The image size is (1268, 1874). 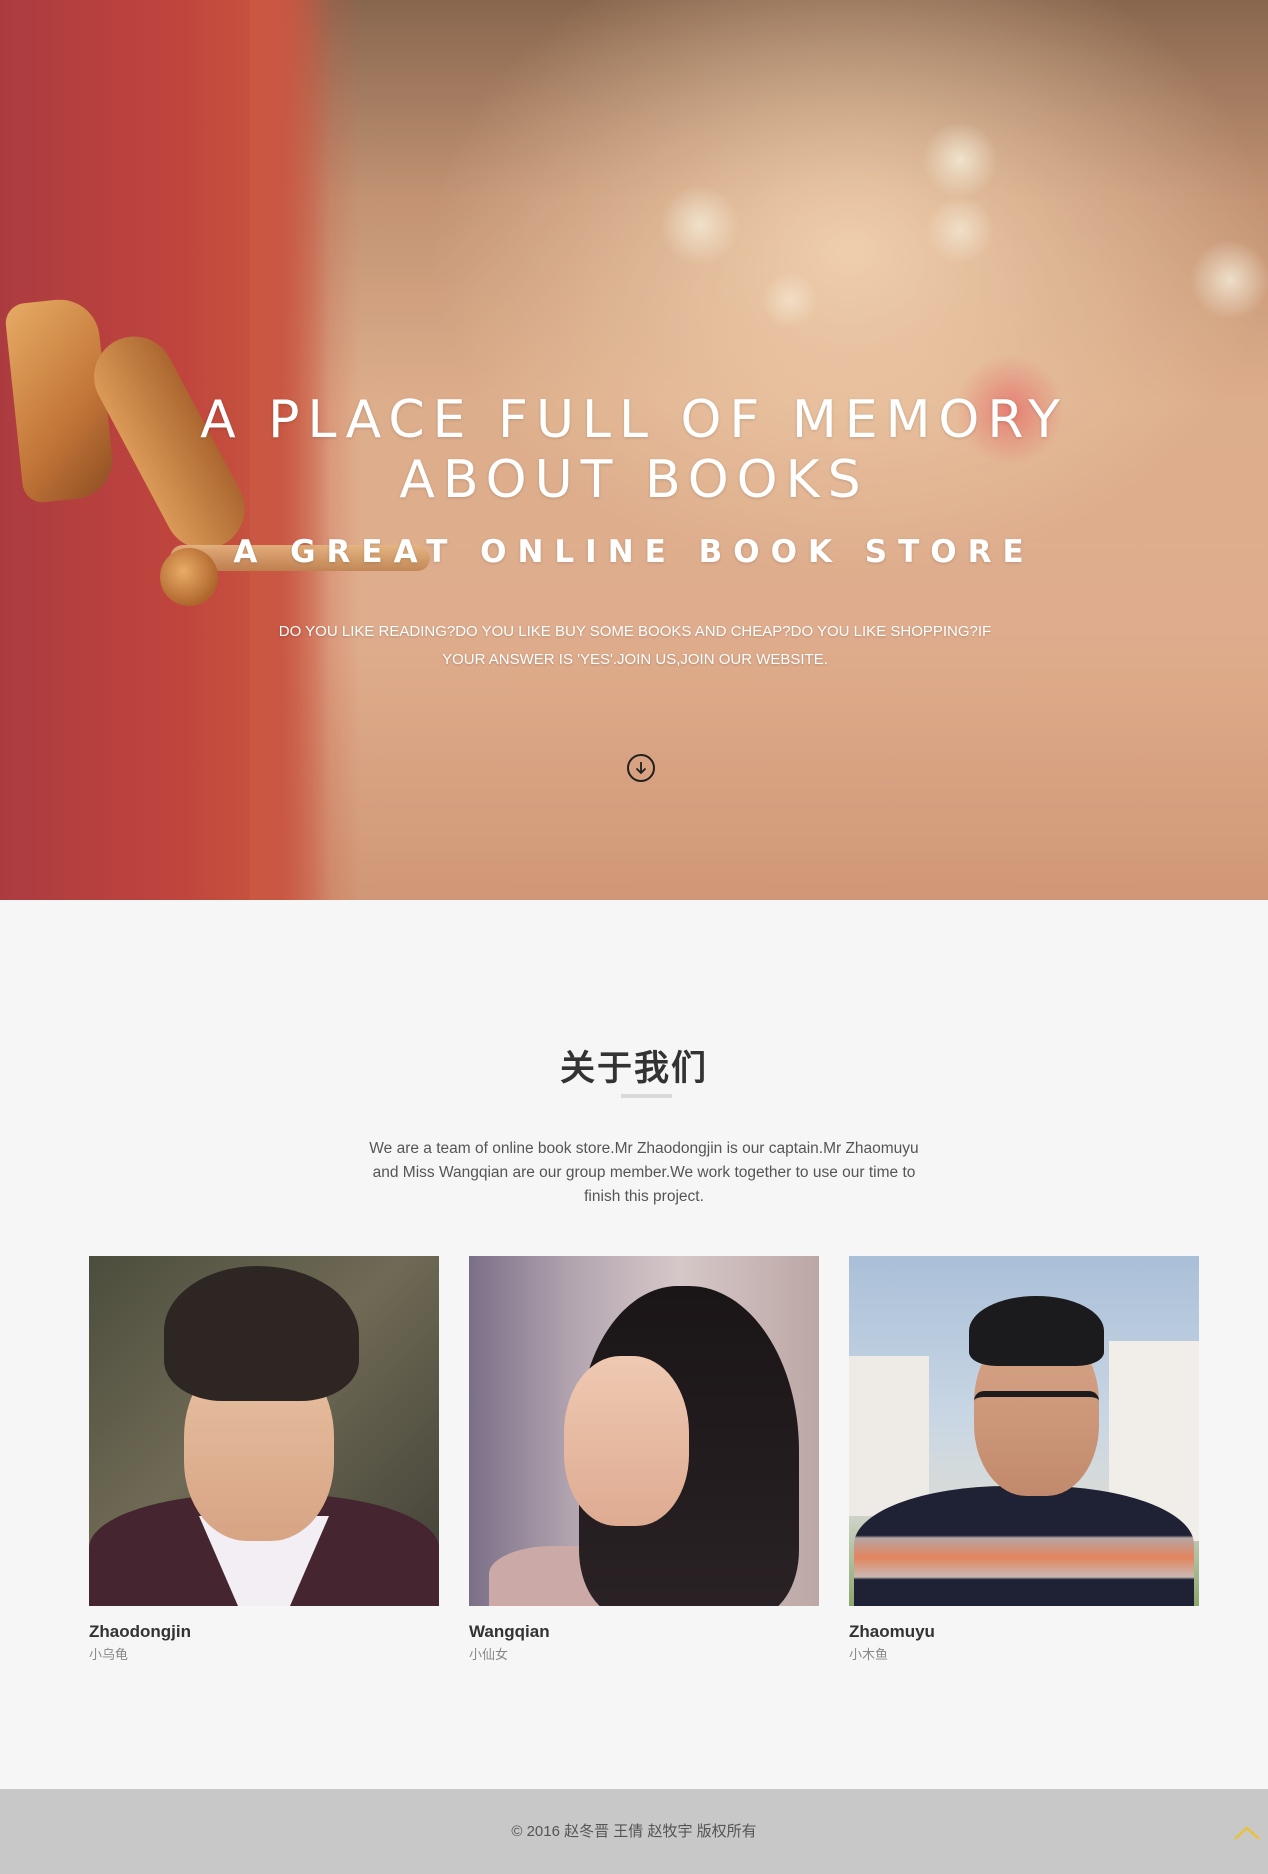 What do you see at coordinates (509, 1631) in the screenshot?
I see `team-member-name: Wangqian` at bounding box center [509, 1631].